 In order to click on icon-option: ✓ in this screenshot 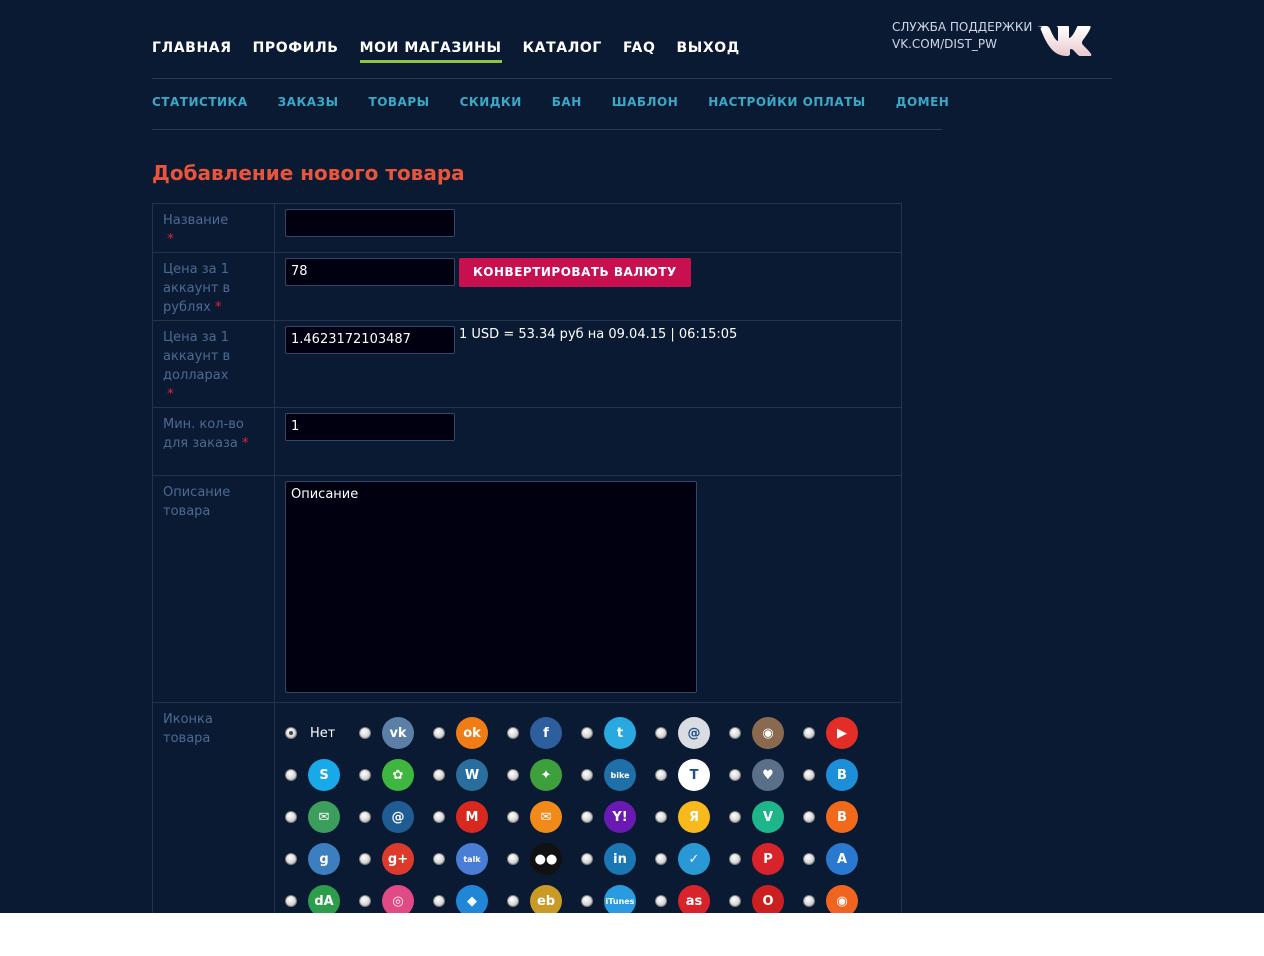, I will do `click(692, 859)`.